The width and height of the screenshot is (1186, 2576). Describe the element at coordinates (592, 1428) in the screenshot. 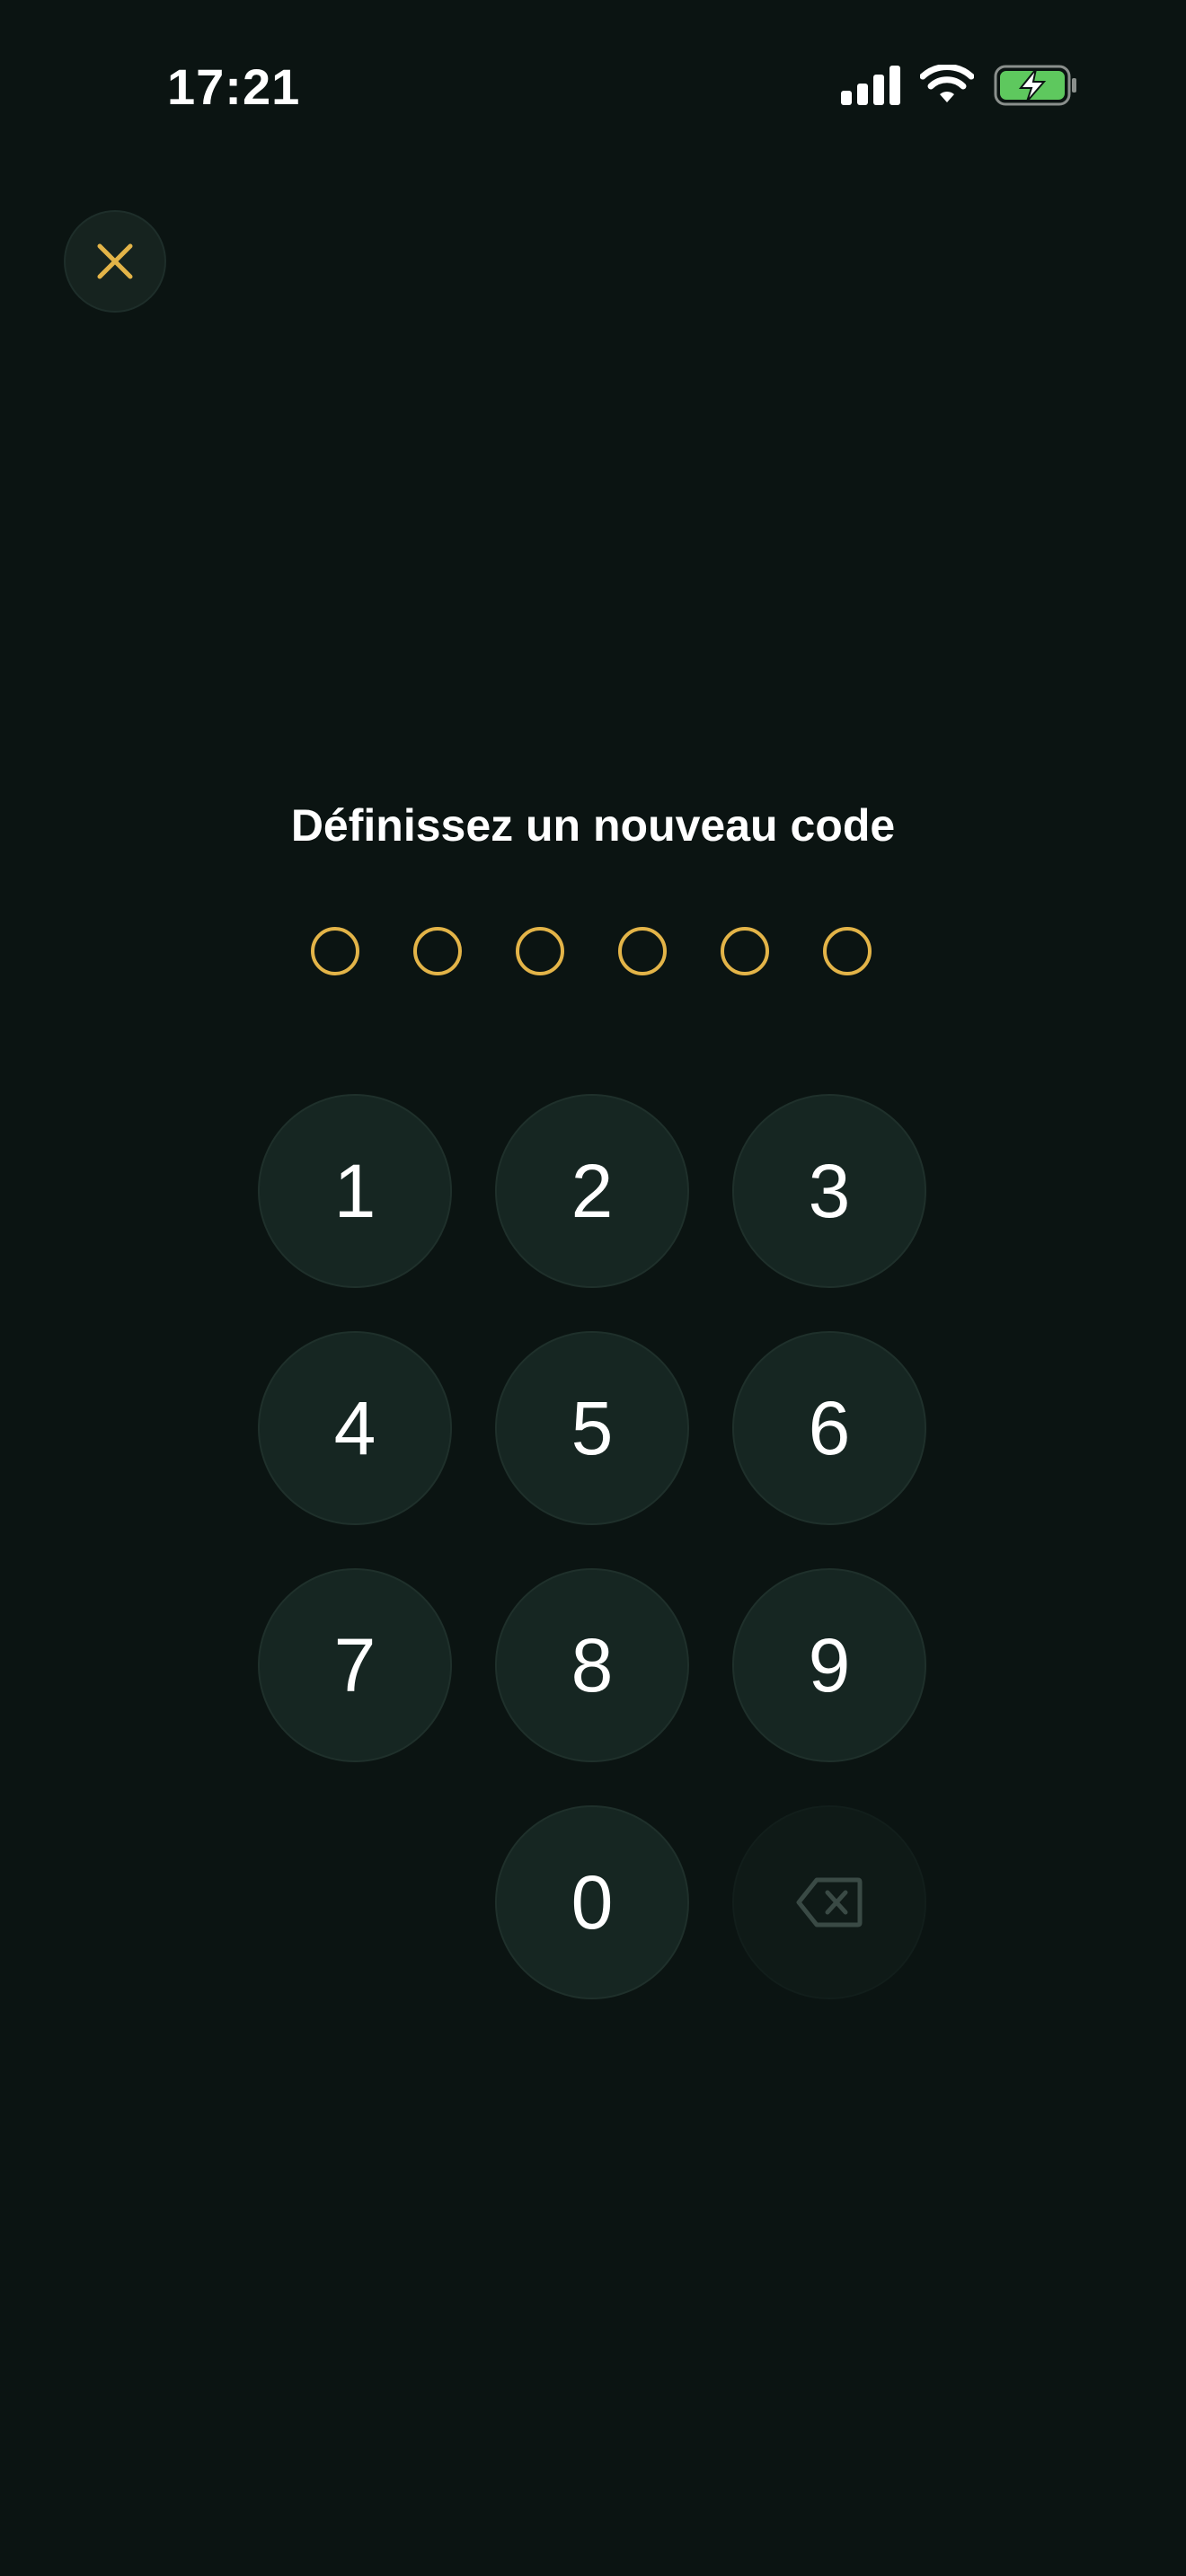

I see `key-5: 5` at that location.